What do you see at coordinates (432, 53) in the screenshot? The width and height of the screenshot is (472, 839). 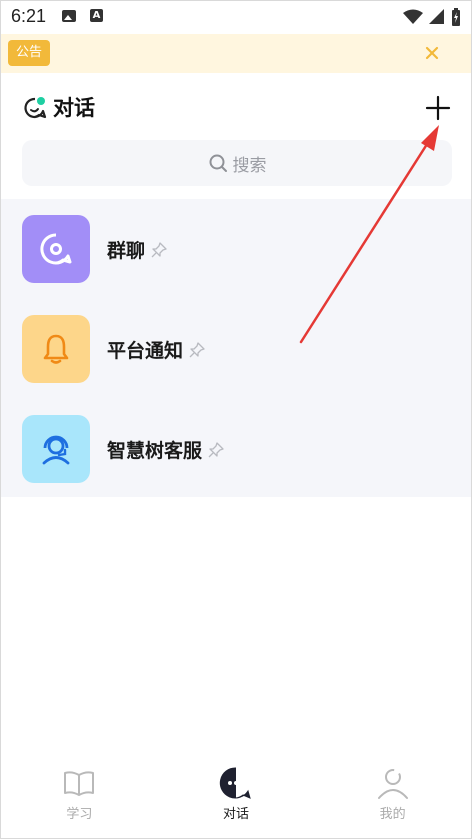 I see `close-icon` at bounding box center [432, 53].